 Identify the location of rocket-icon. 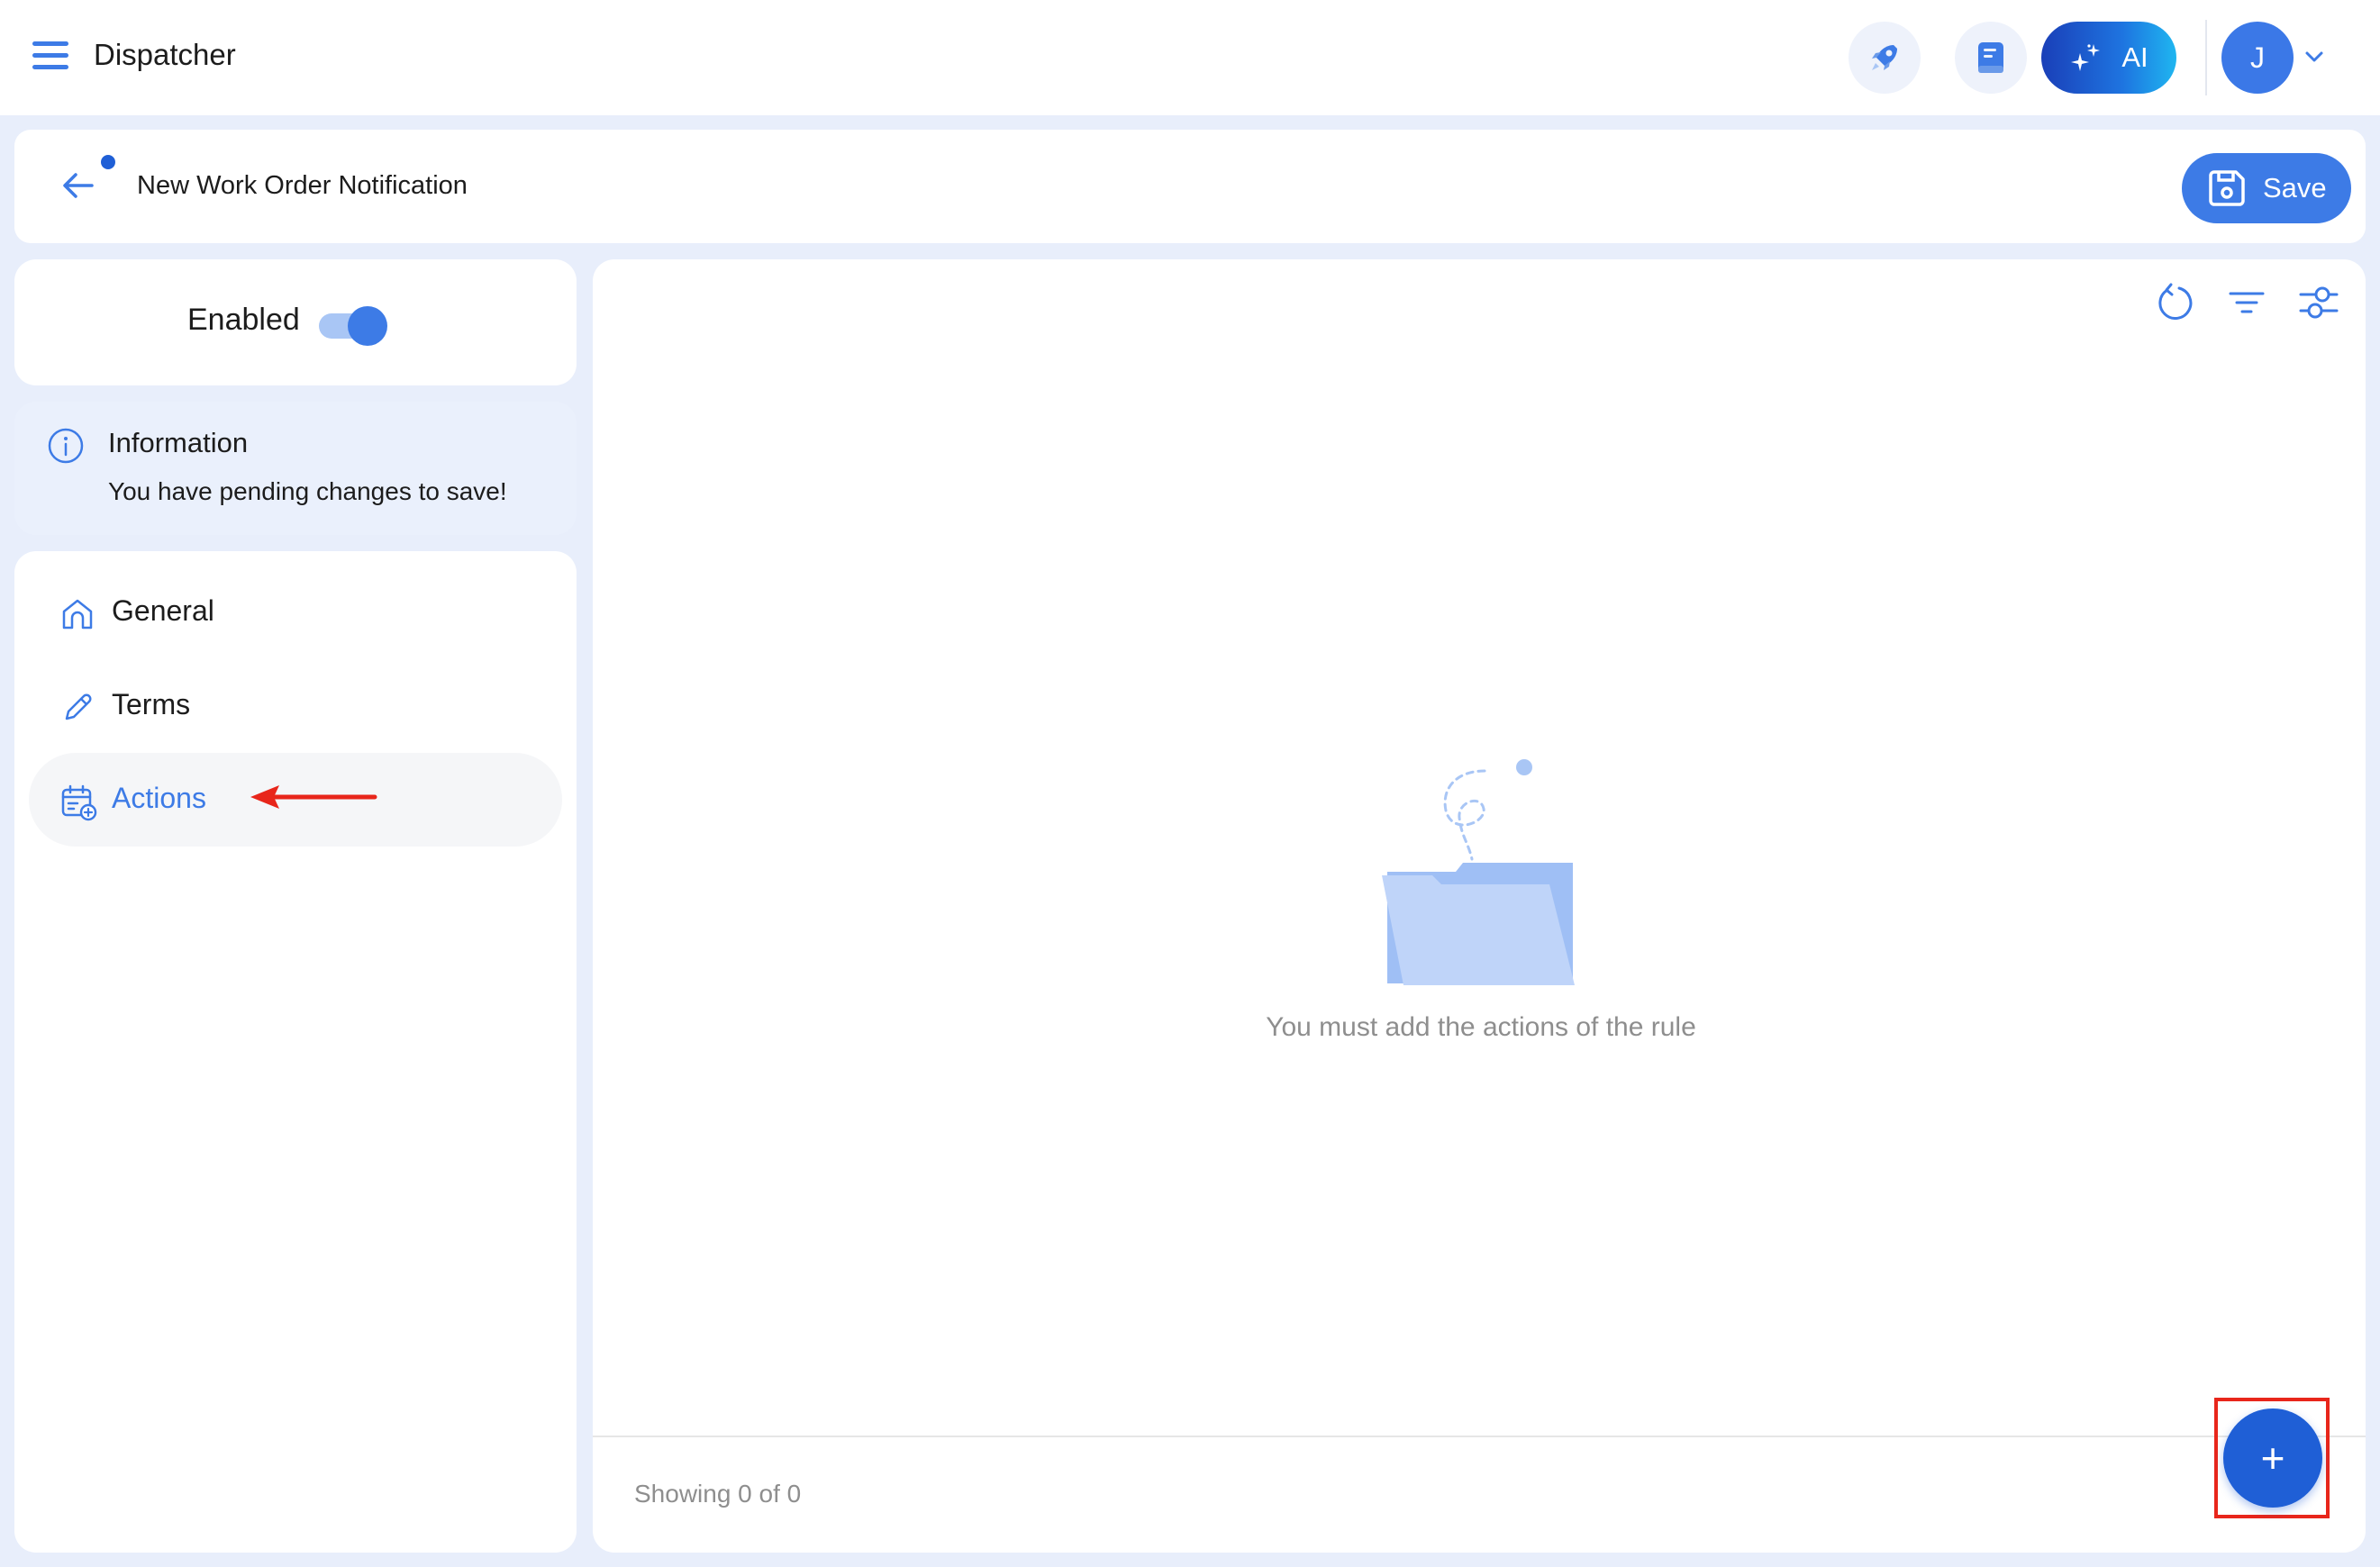
(1884, 57).